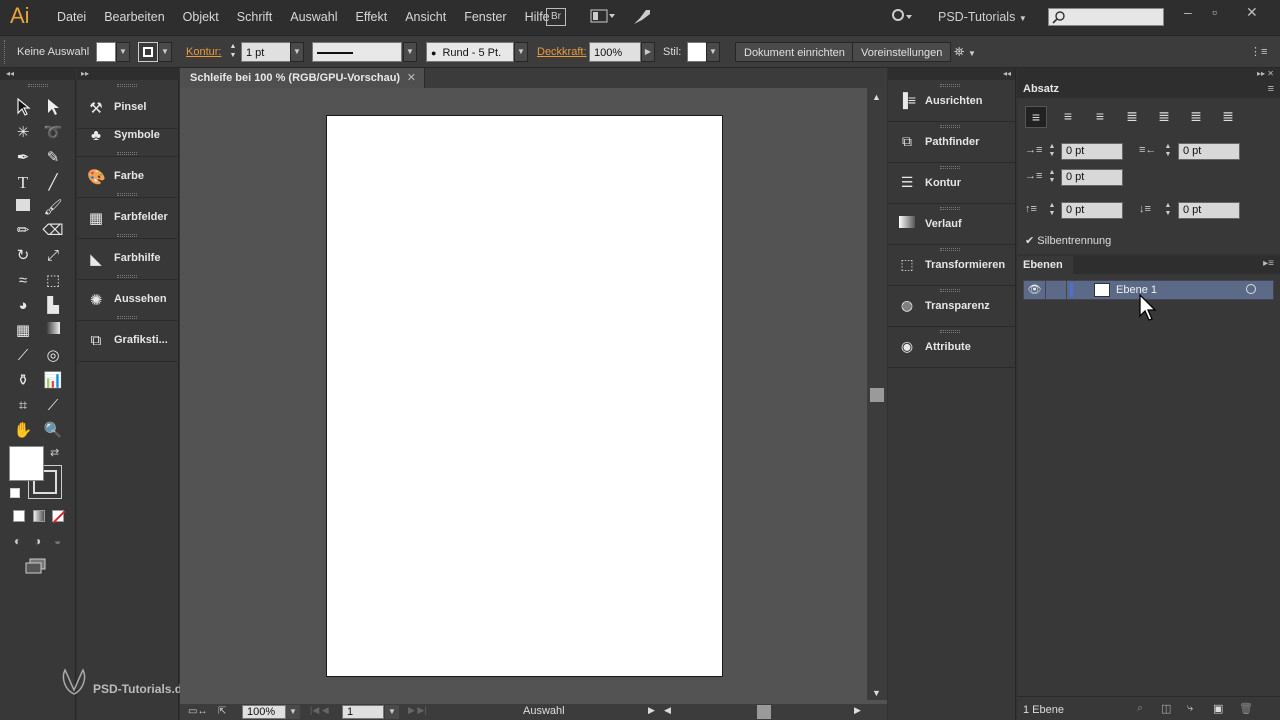 This screenshot has height=720, width=1280. I want to click on minimize-icon: –, so click(1188, 12).